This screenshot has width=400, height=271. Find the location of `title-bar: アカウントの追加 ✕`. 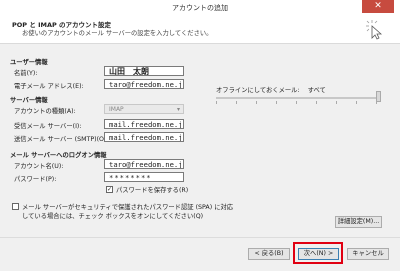

title-bar: アカウントの追加 ✕ is located at coordinates (200, 8).